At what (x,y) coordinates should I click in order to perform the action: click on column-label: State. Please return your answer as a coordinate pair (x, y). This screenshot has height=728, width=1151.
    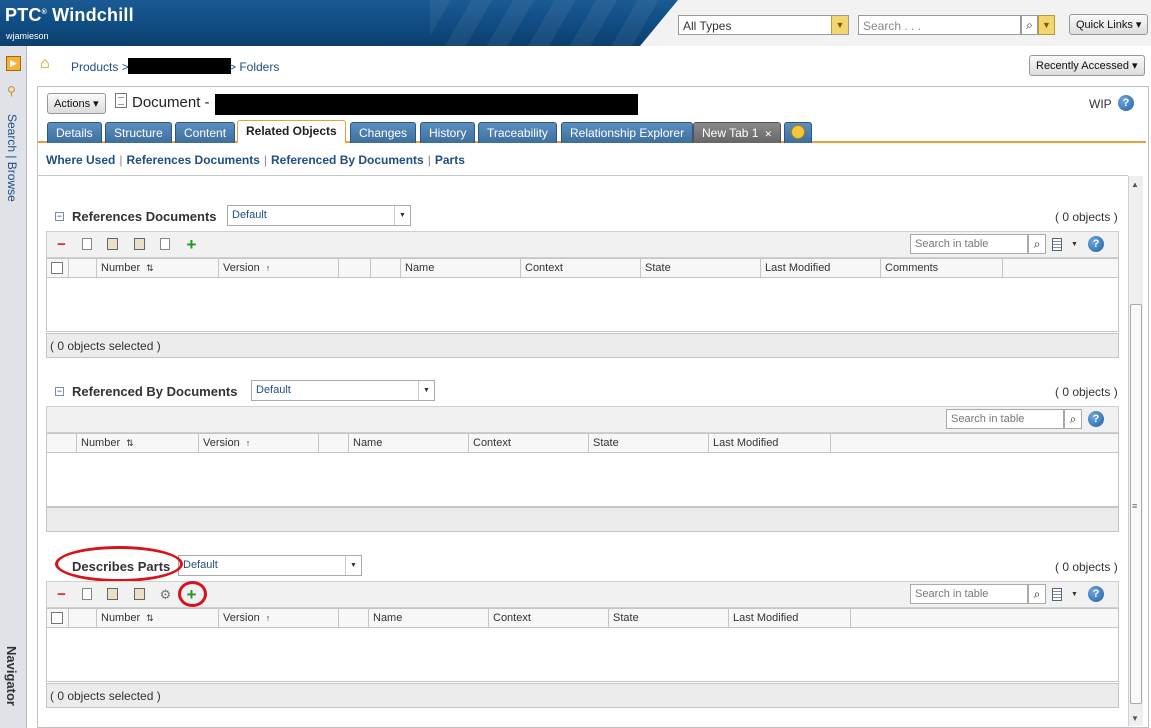
    Looking at the image, I should click on (658, 268).